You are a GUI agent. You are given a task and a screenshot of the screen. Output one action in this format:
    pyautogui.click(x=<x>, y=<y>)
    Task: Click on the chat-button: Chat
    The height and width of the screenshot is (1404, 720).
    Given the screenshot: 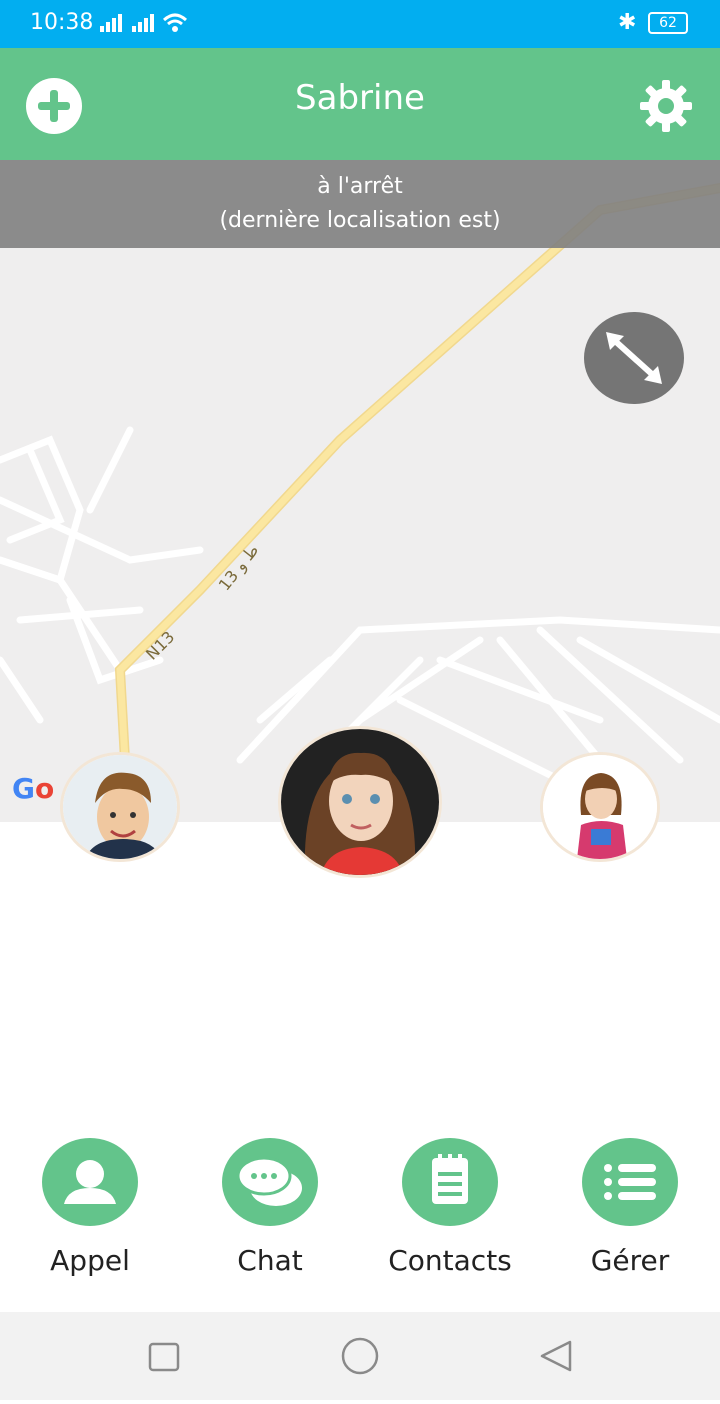 What is the action you would take?
    pyautogui.click(x=270, y=1207)
    